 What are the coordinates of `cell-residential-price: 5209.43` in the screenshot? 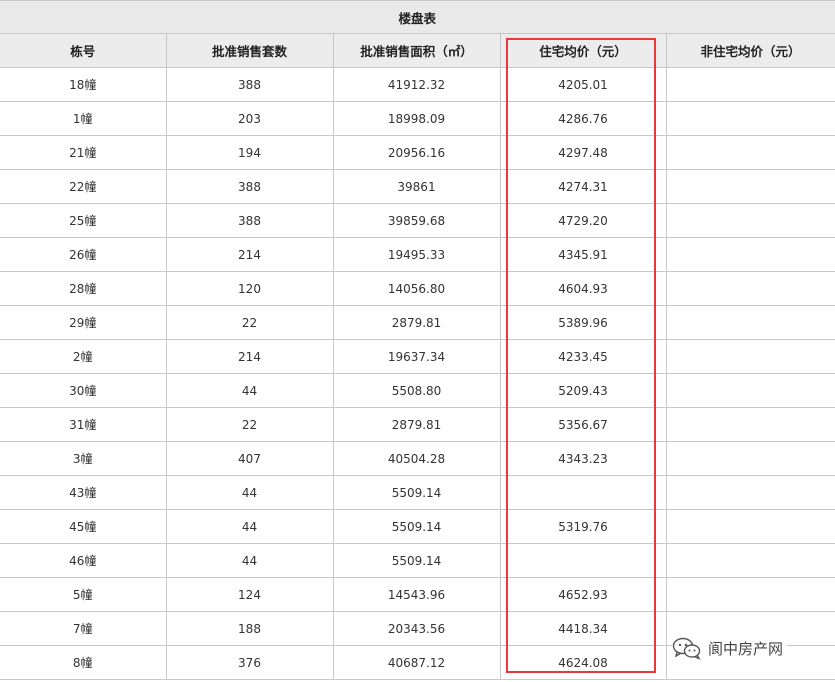 It's located at (583, 390).